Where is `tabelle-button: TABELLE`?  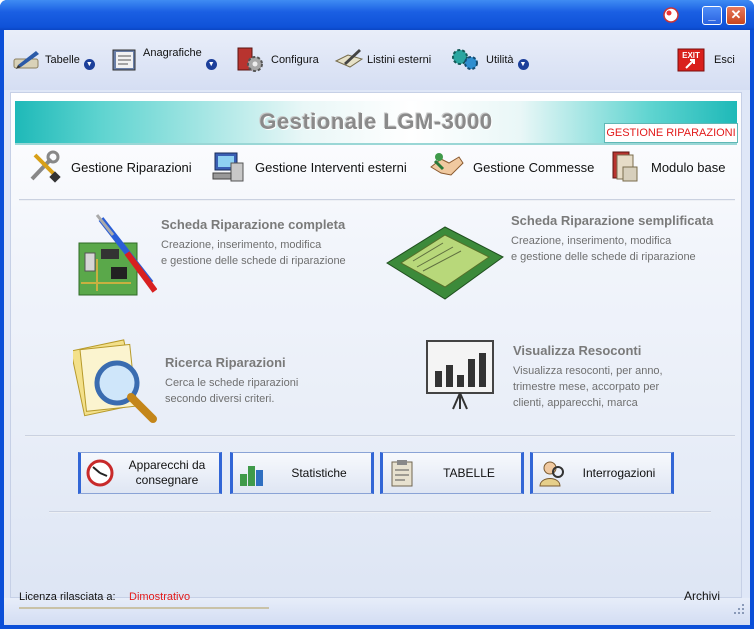
tabelle-button: TABELLE is located at coordinates (452, 473).